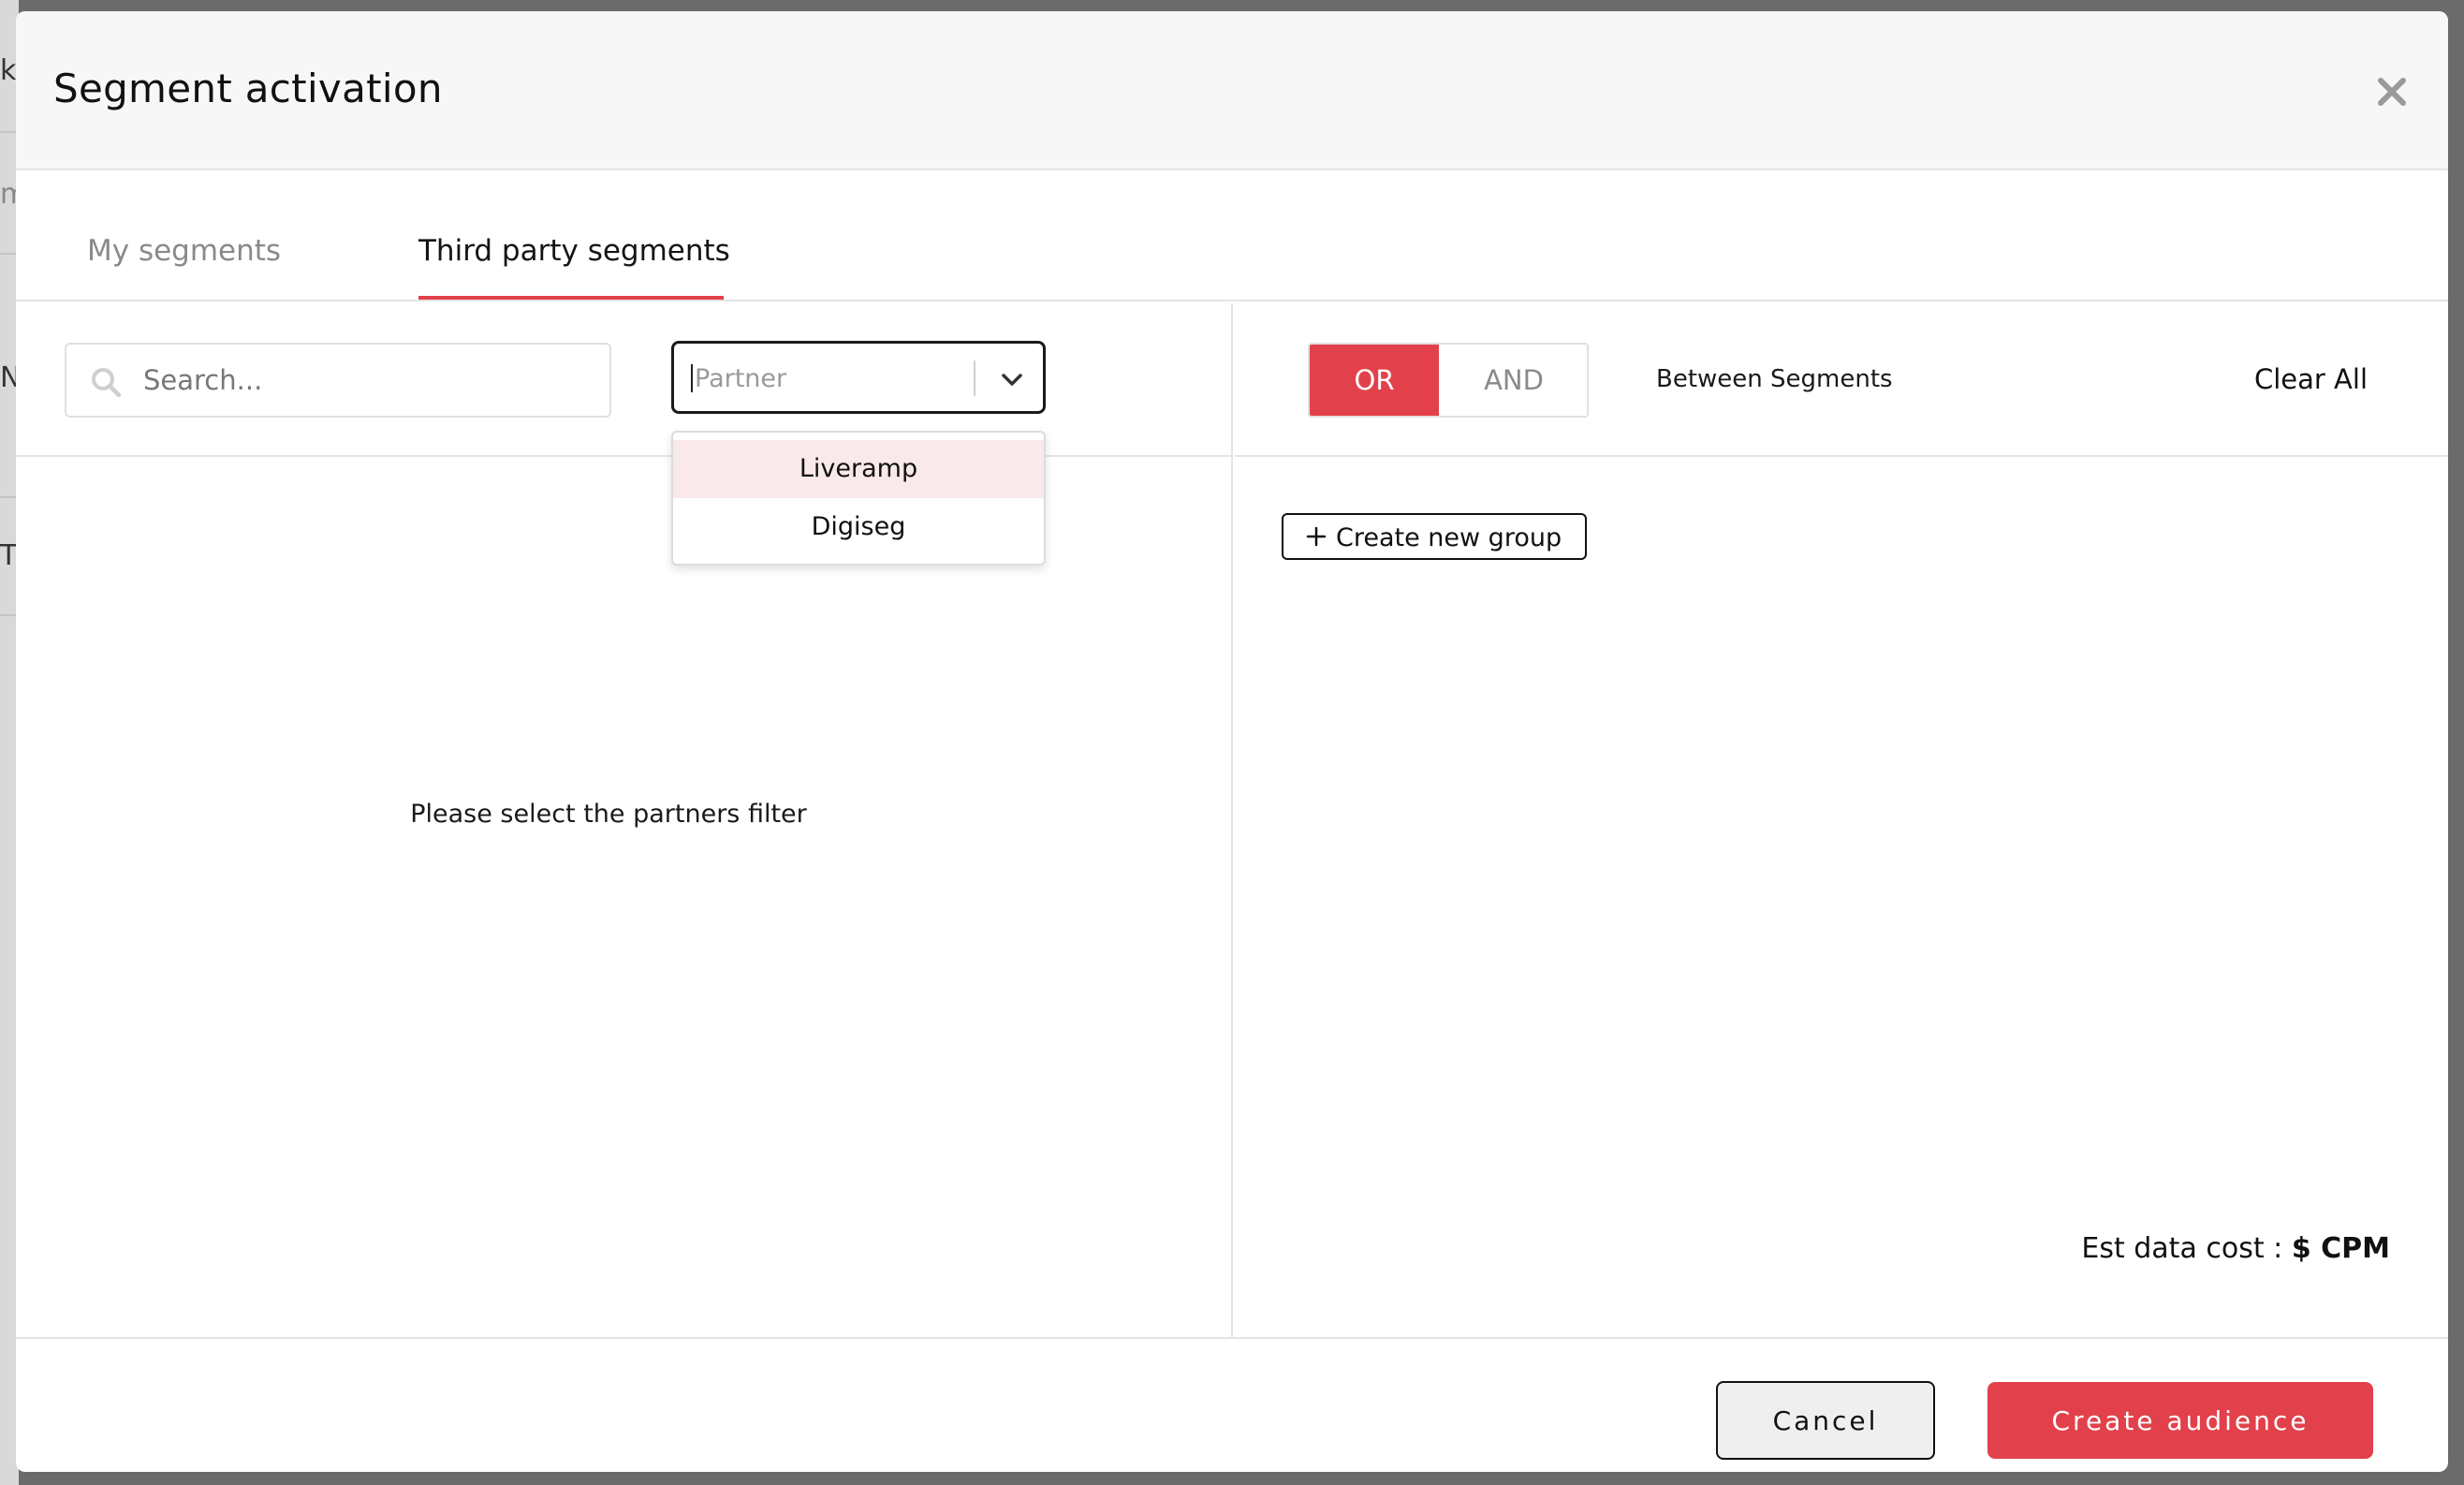 The height and width of the screenshot is (1485, 2464). What do you see at coordinates (858, 377) in the screenshot?
I see `partner-select: Partner` at bounding box center [858, 377].